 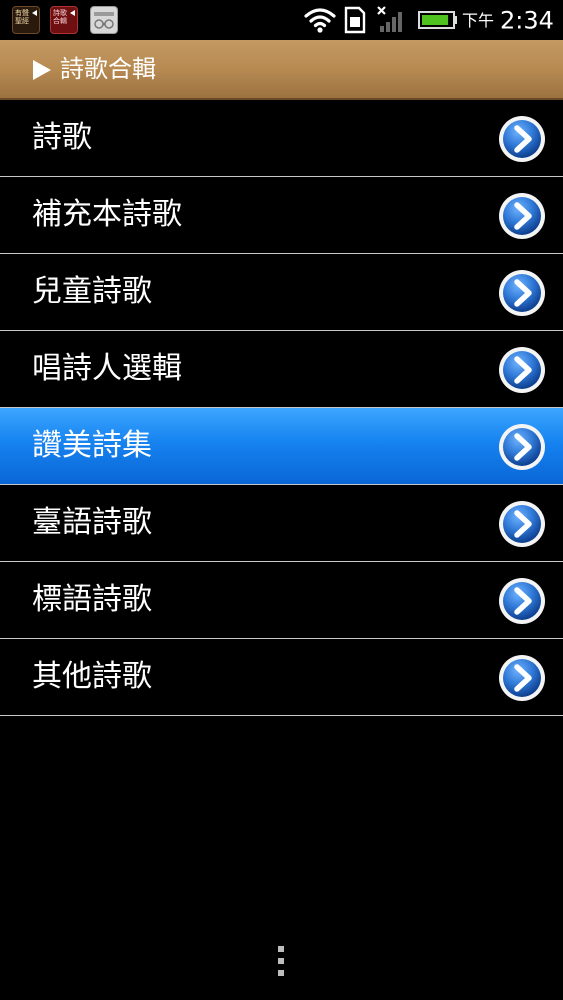 What do you see at coordinates (281, 600) in the screenshot?
I see `list-item: 標語詩歌` at bounding box center [281, 600].